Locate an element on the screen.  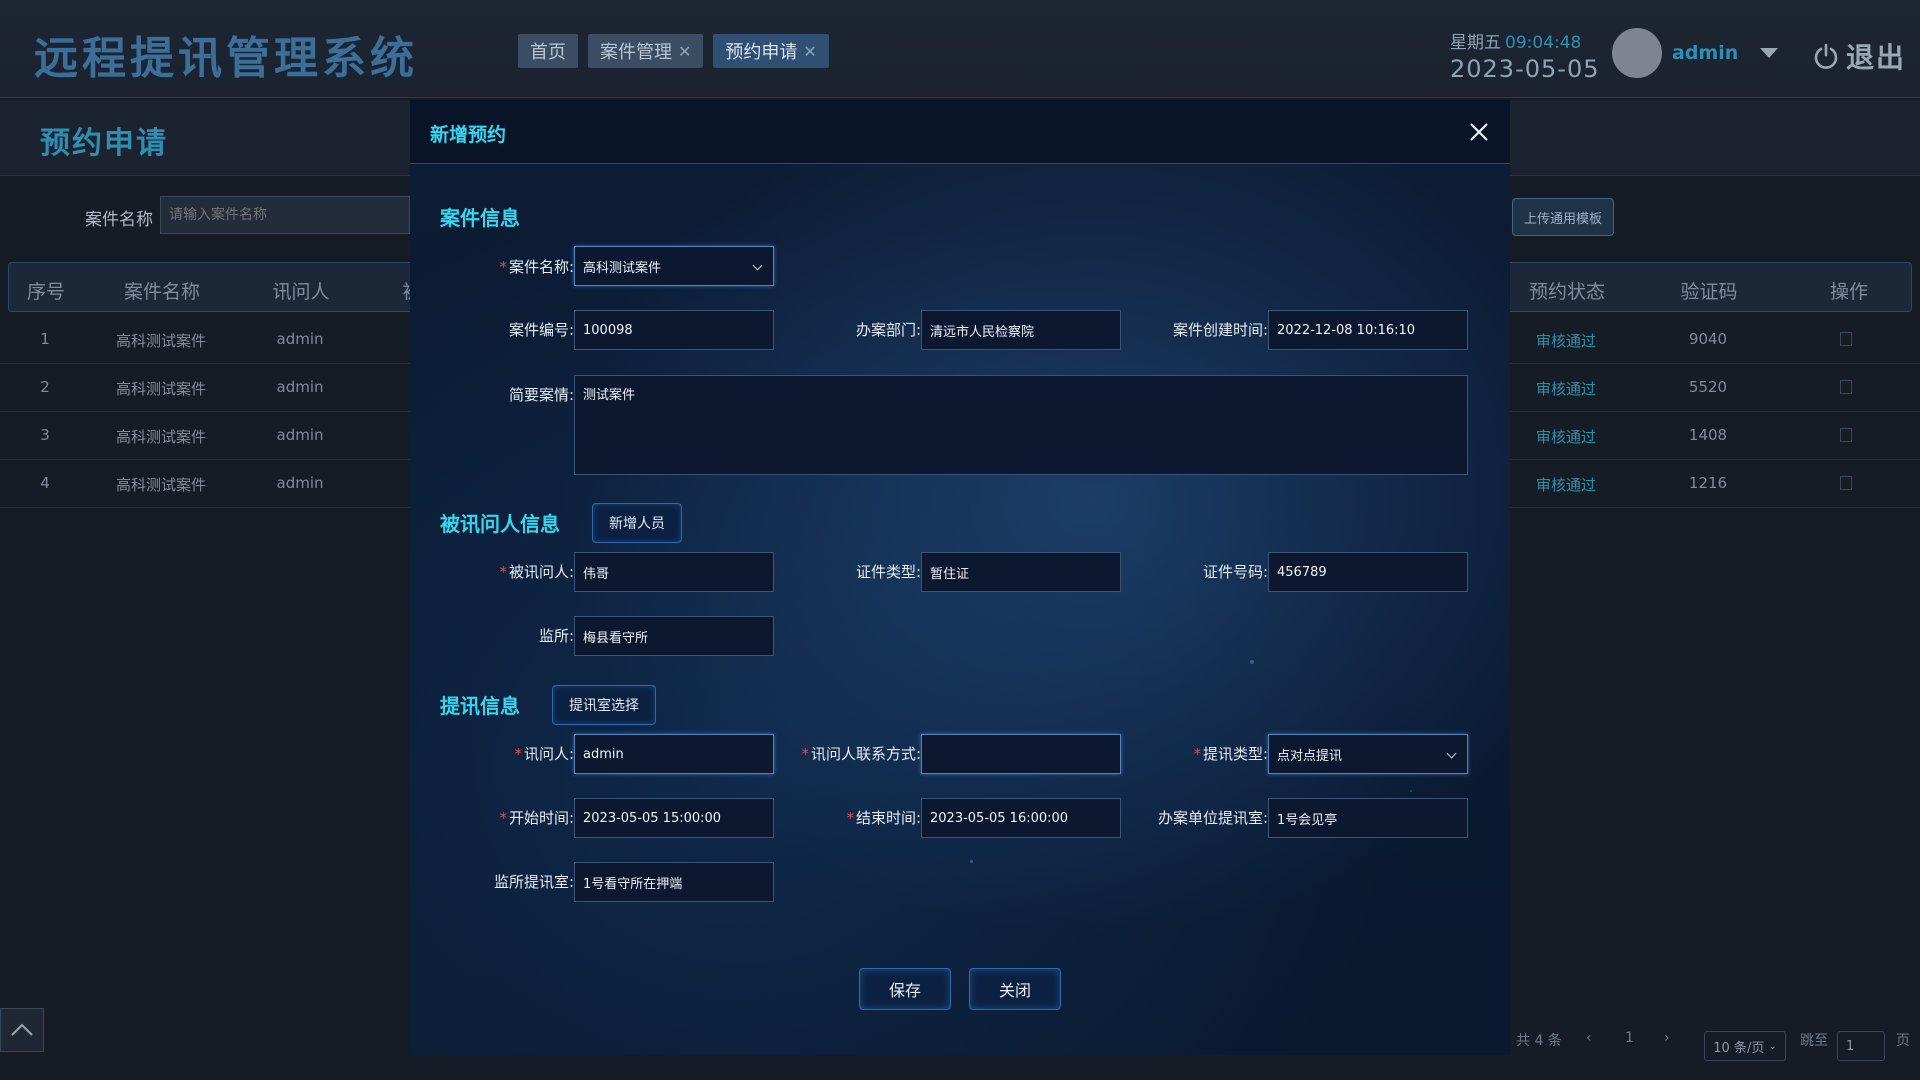
dialog-header: 新增预约 is located at coordinates (960, 132).